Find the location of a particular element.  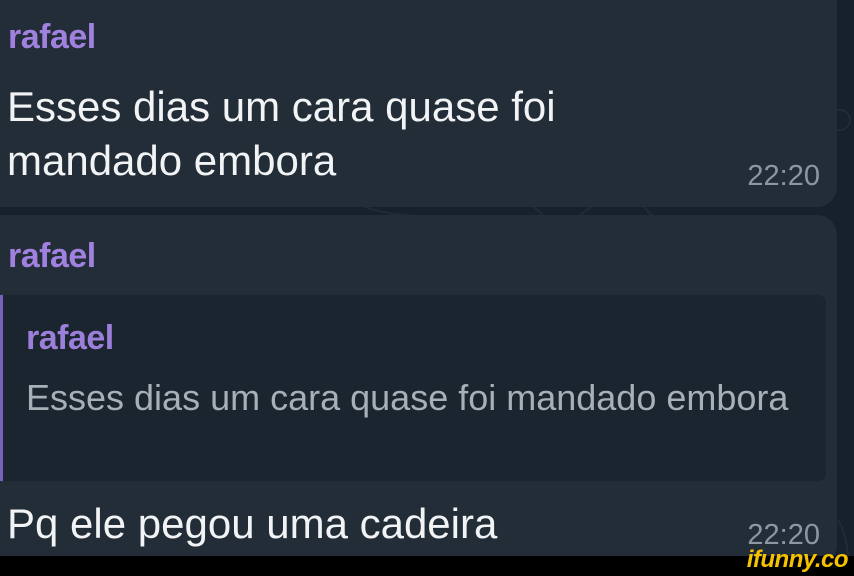

message-timestamp: 22:20 is located at coordinates (783, 176).